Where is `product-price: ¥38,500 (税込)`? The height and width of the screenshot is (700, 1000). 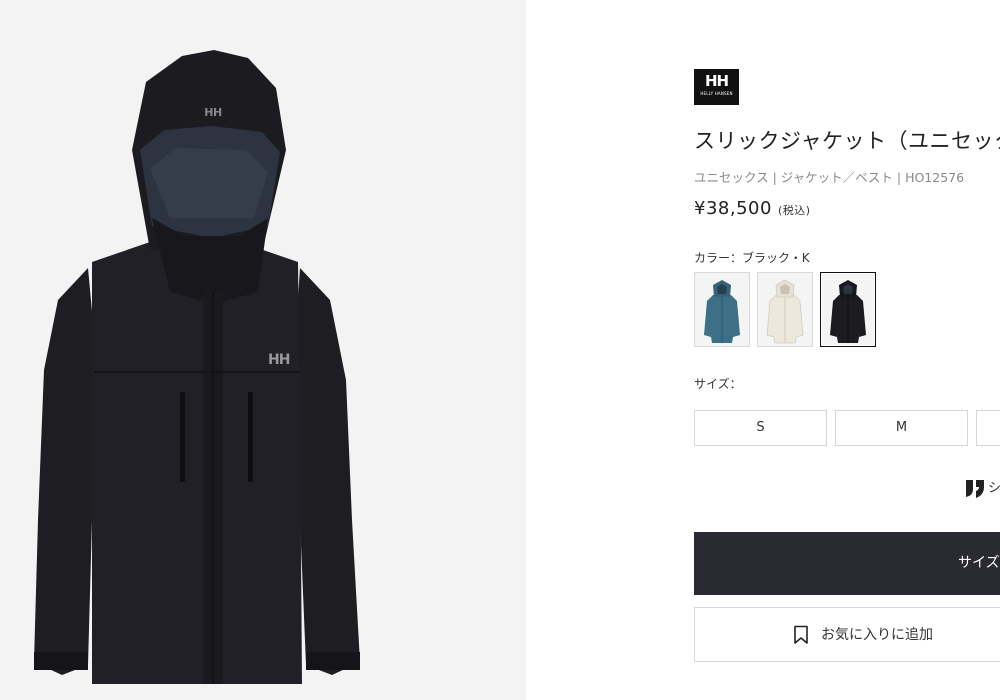 product-price: ¥38,500 (税込) is located at coordinates (752, 209).